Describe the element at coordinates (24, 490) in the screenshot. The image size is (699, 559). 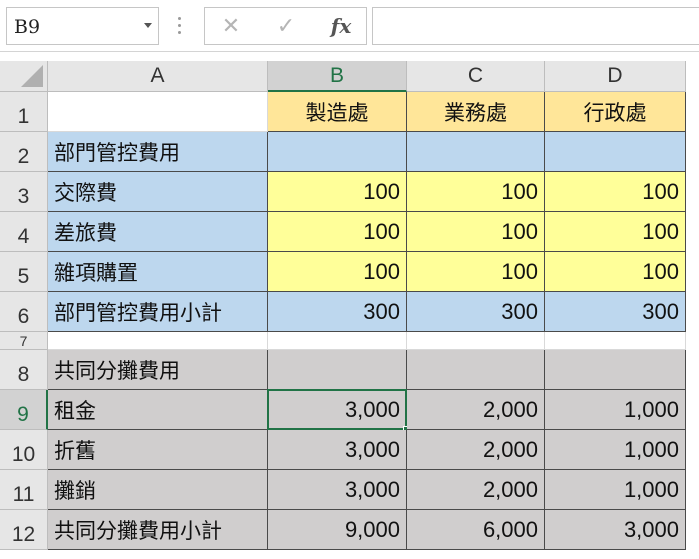
I see `row-header-11: 11` at that location.